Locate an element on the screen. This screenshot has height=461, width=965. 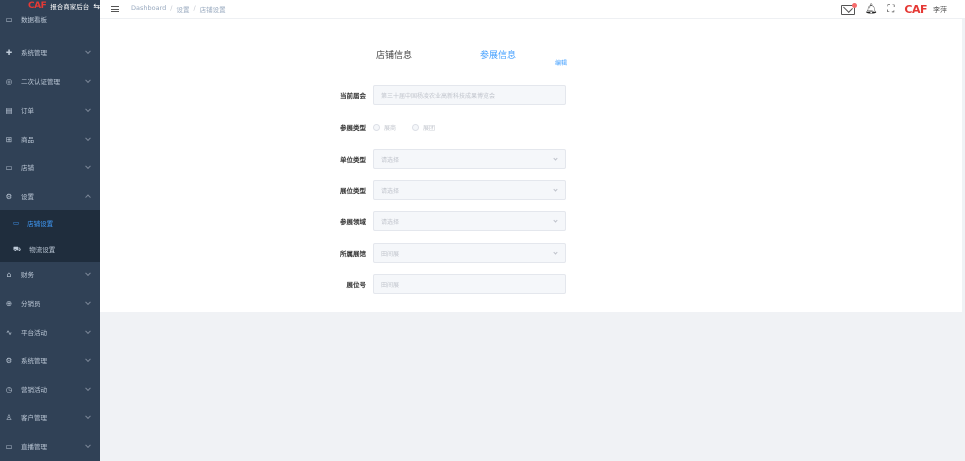
sidebar-item-label: 订单 is located at coordinates (27, 111).